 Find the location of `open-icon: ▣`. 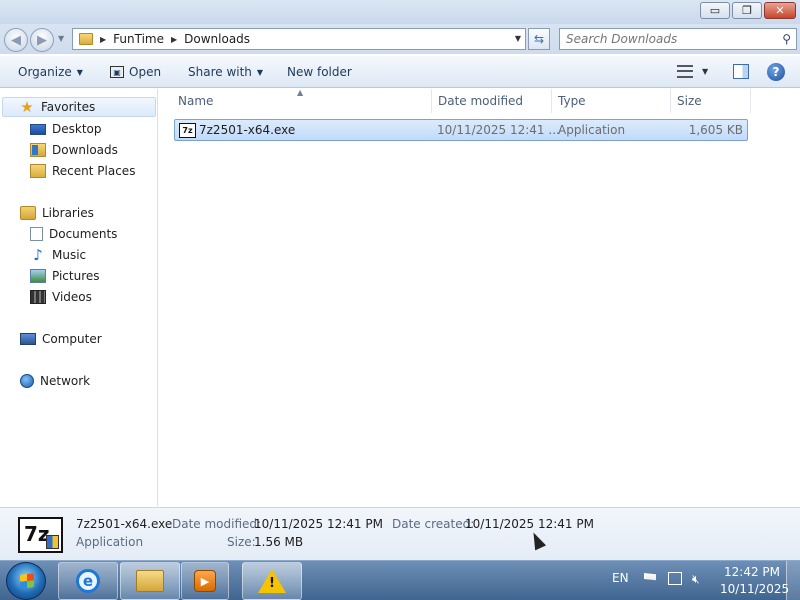

open-icon: ▣ is located at coordinates (117, 72).